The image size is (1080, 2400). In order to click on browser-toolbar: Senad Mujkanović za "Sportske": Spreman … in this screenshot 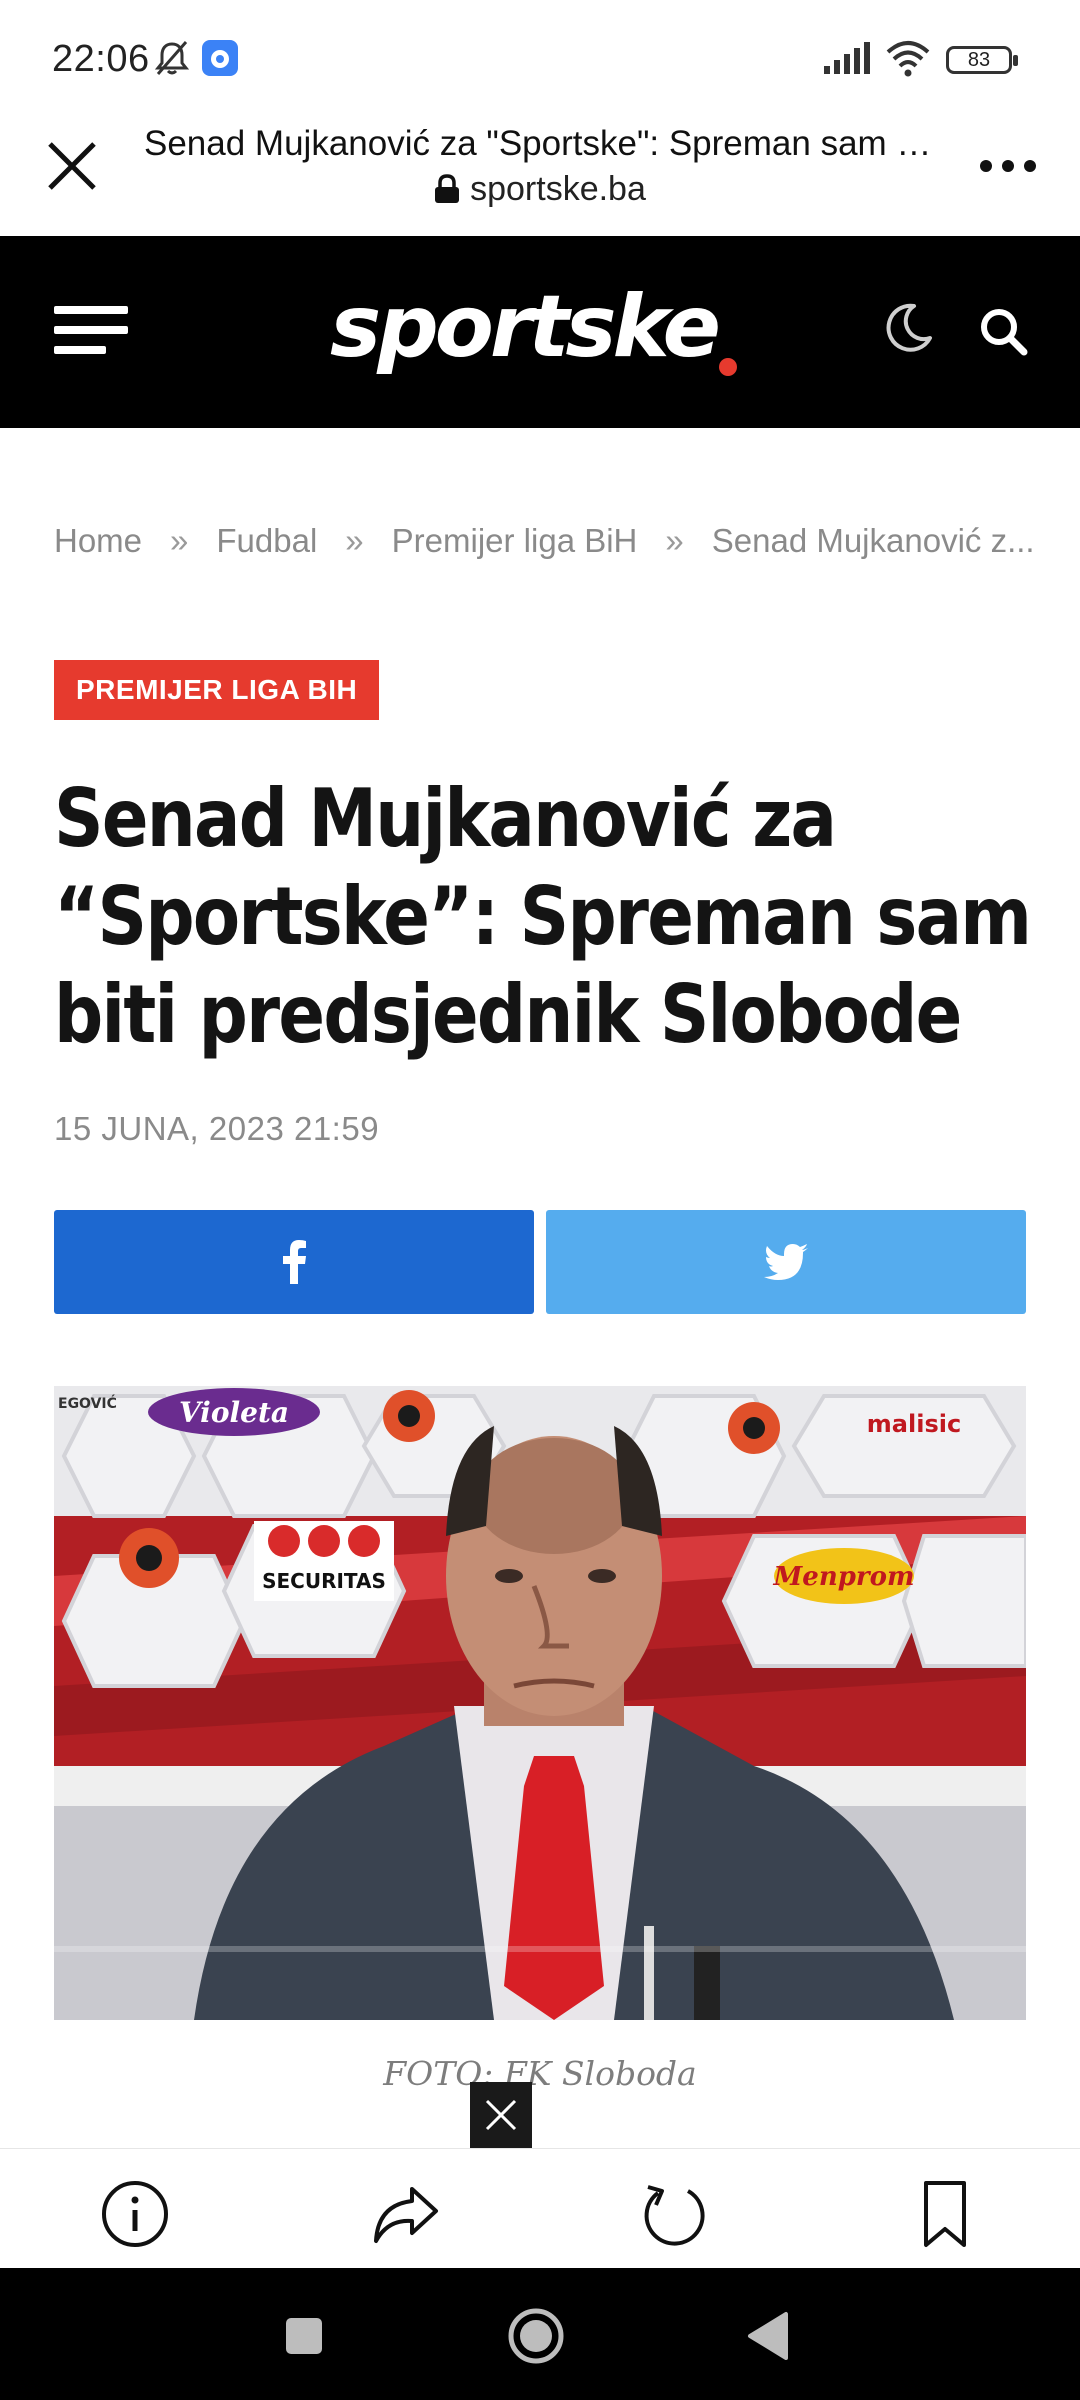, I will do `click(540, 178)`.